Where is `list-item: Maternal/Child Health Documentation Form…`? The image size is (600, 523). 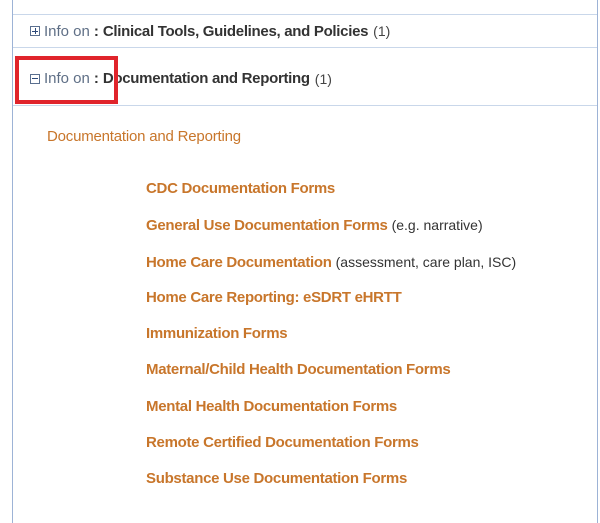 list-item: Maternal/Child Health Documentation Form… is located at coordinates (331, 377).